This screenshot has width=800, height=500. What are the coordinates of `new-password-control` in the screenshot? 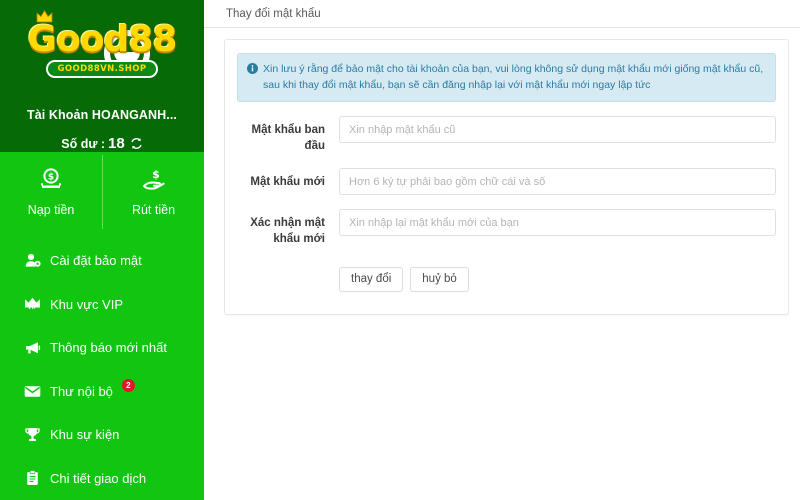 It's located at (550, 181).